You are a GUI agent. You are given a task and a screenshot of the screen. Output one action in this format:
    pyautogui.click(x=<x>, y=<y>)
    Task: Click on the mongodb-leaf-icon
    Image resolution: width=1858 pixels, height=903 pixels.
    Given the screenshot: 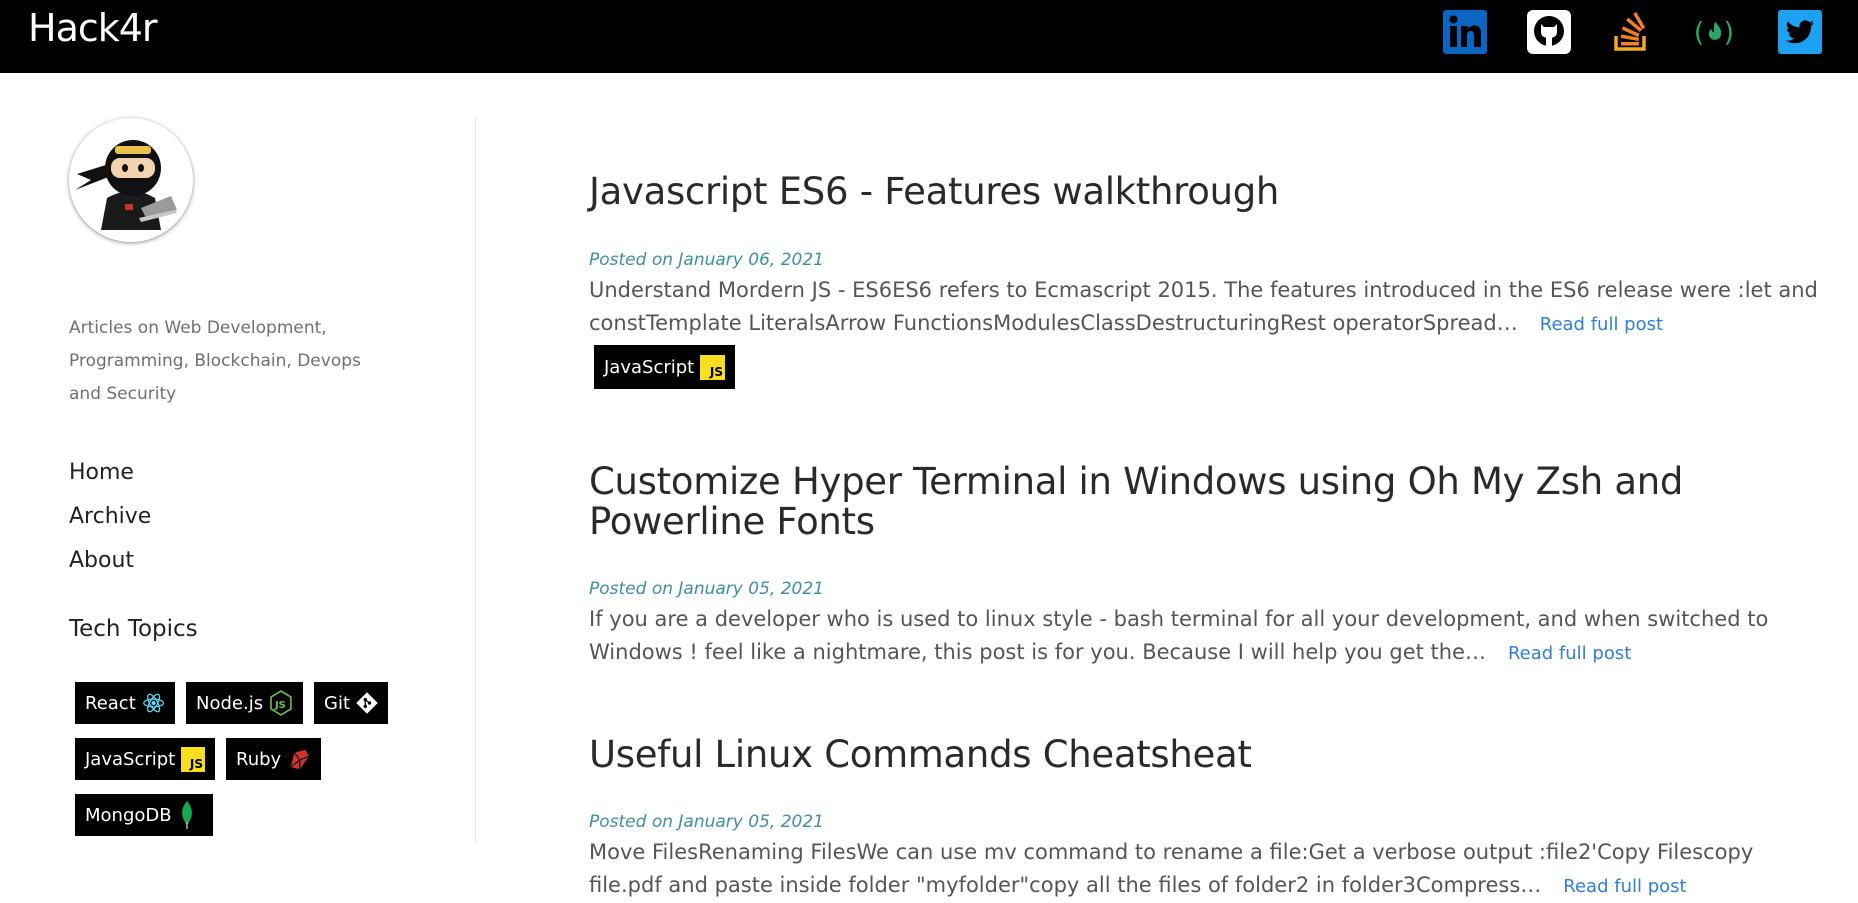 What is the action you would take?
    pyautogui.click(x=186, y=815)
    